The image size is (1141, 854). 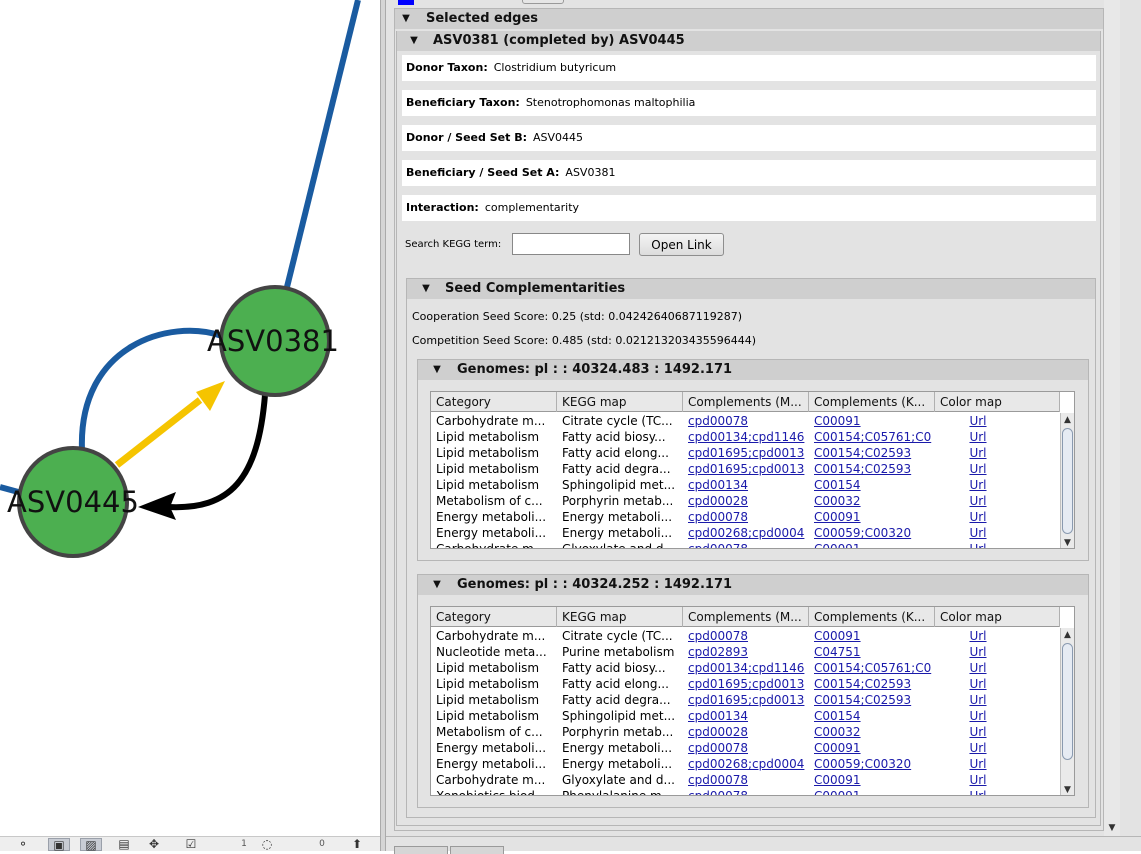 What do you see at coordinates (1112, 418) in the screenshot?
I see `panel-scrollbar: ▼` at bounding box center [1112, 418].